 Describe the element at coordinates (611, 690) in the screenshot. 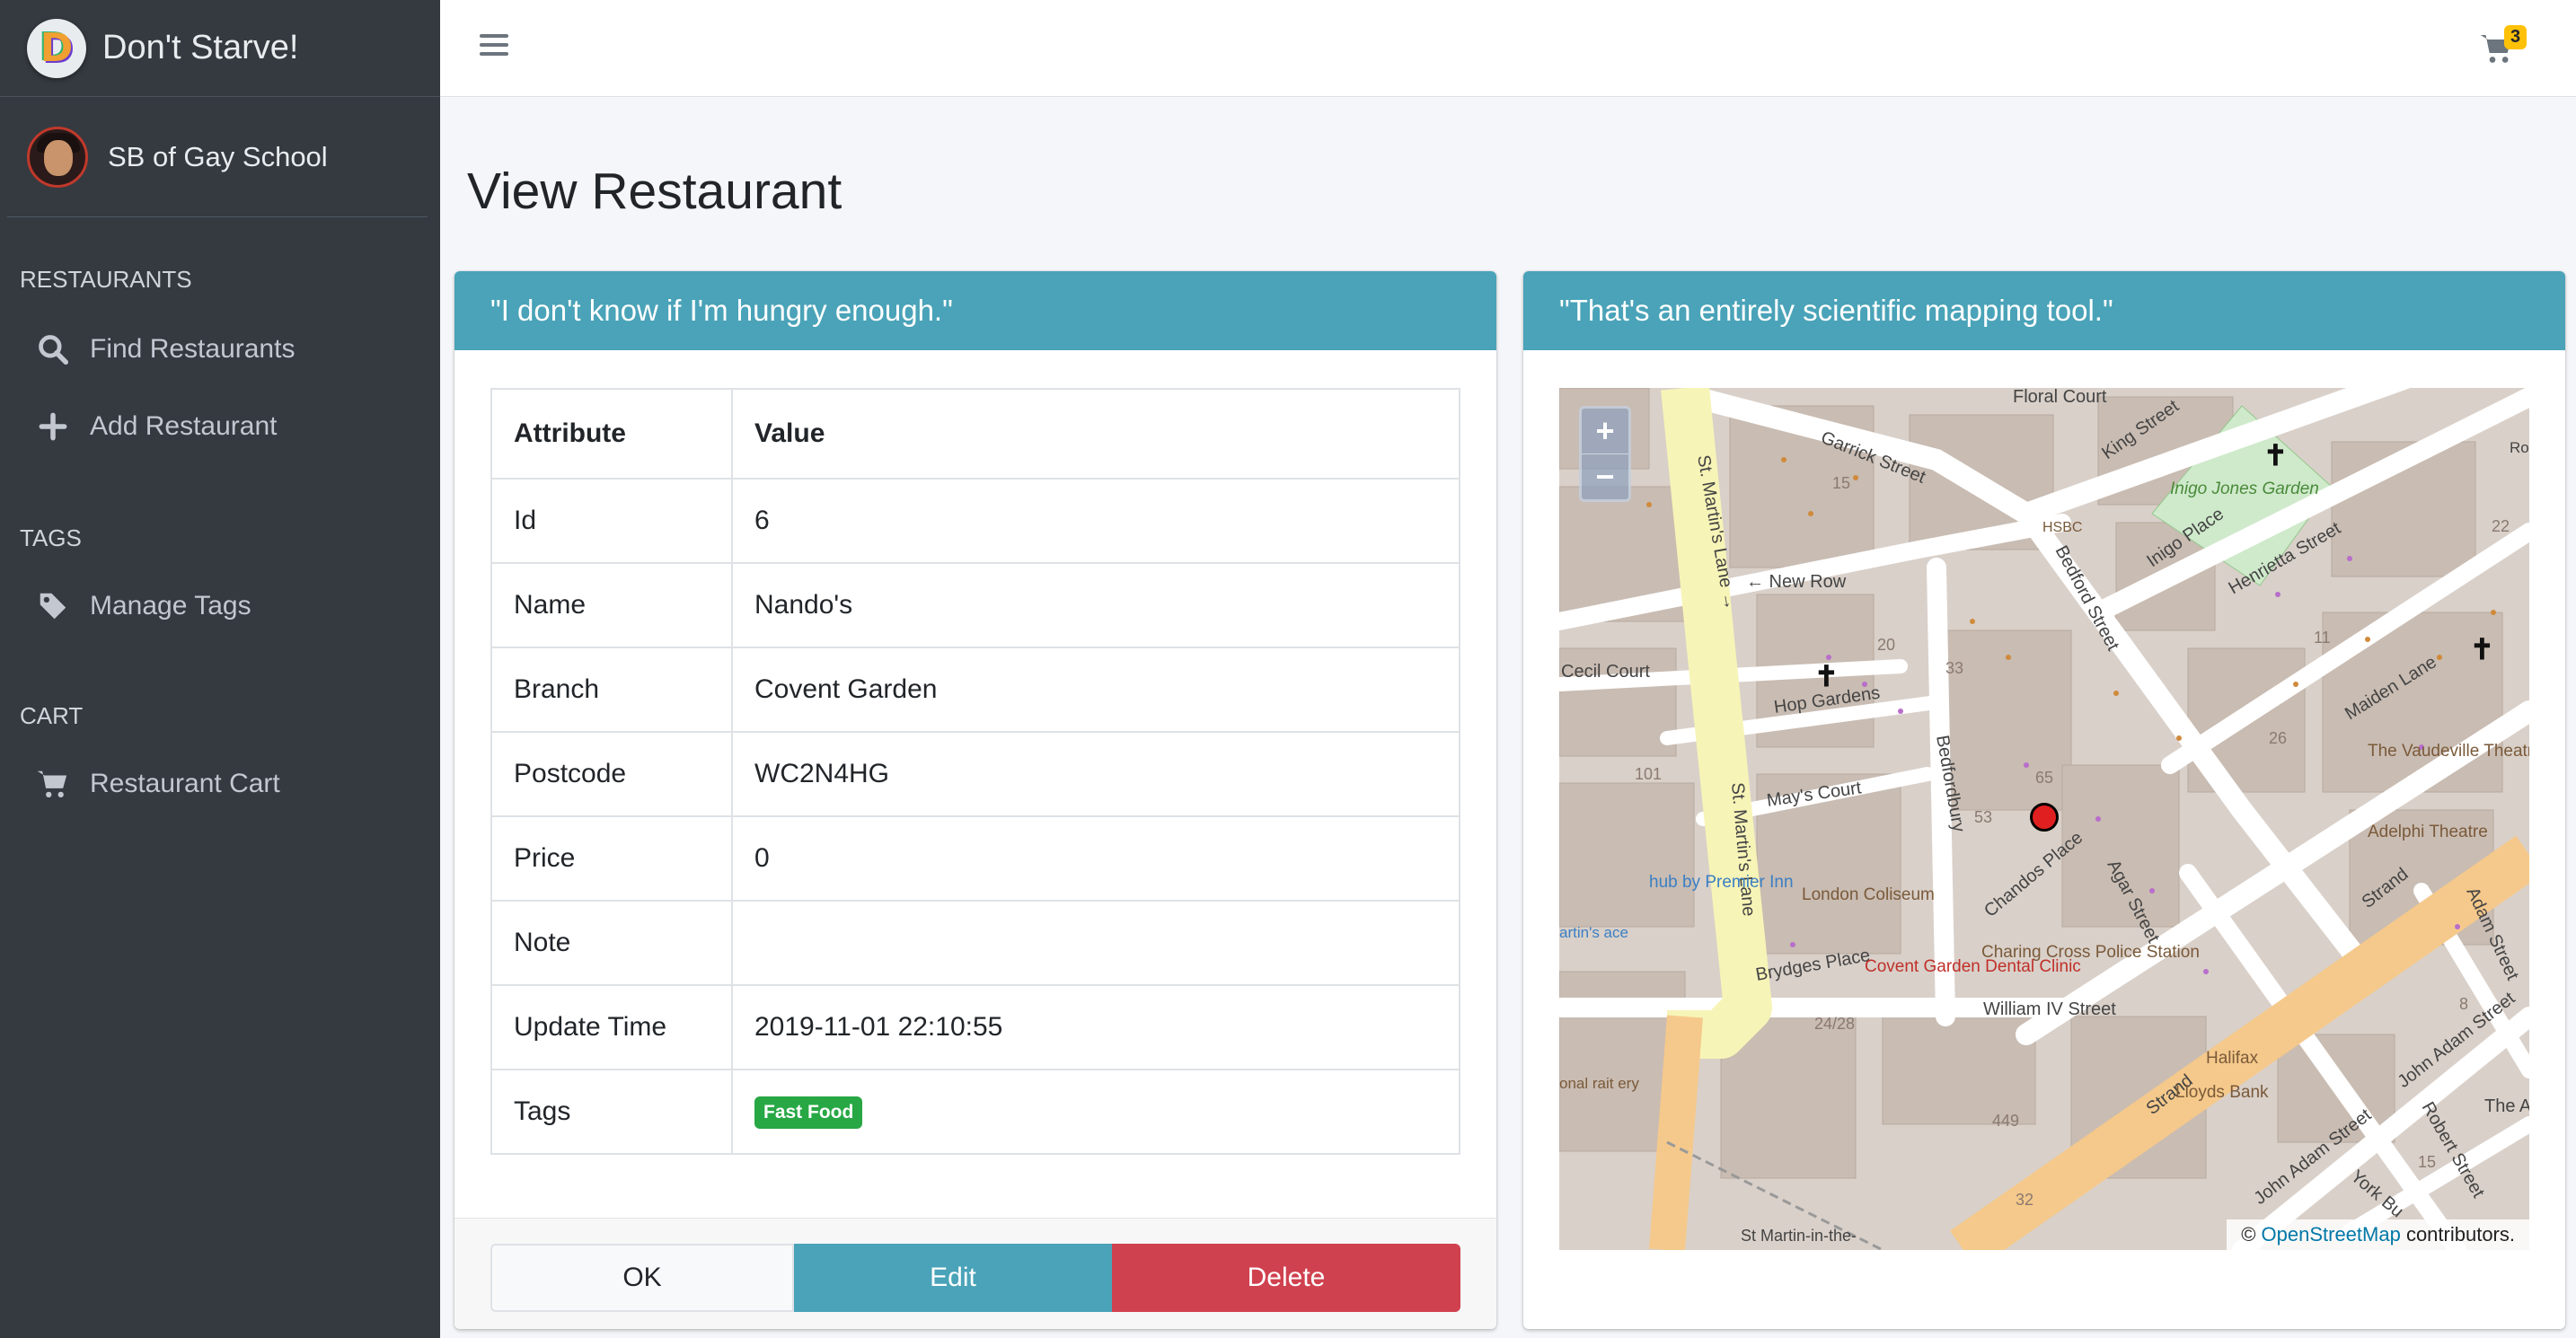

I see `attribute-cell: Branch` at that location.